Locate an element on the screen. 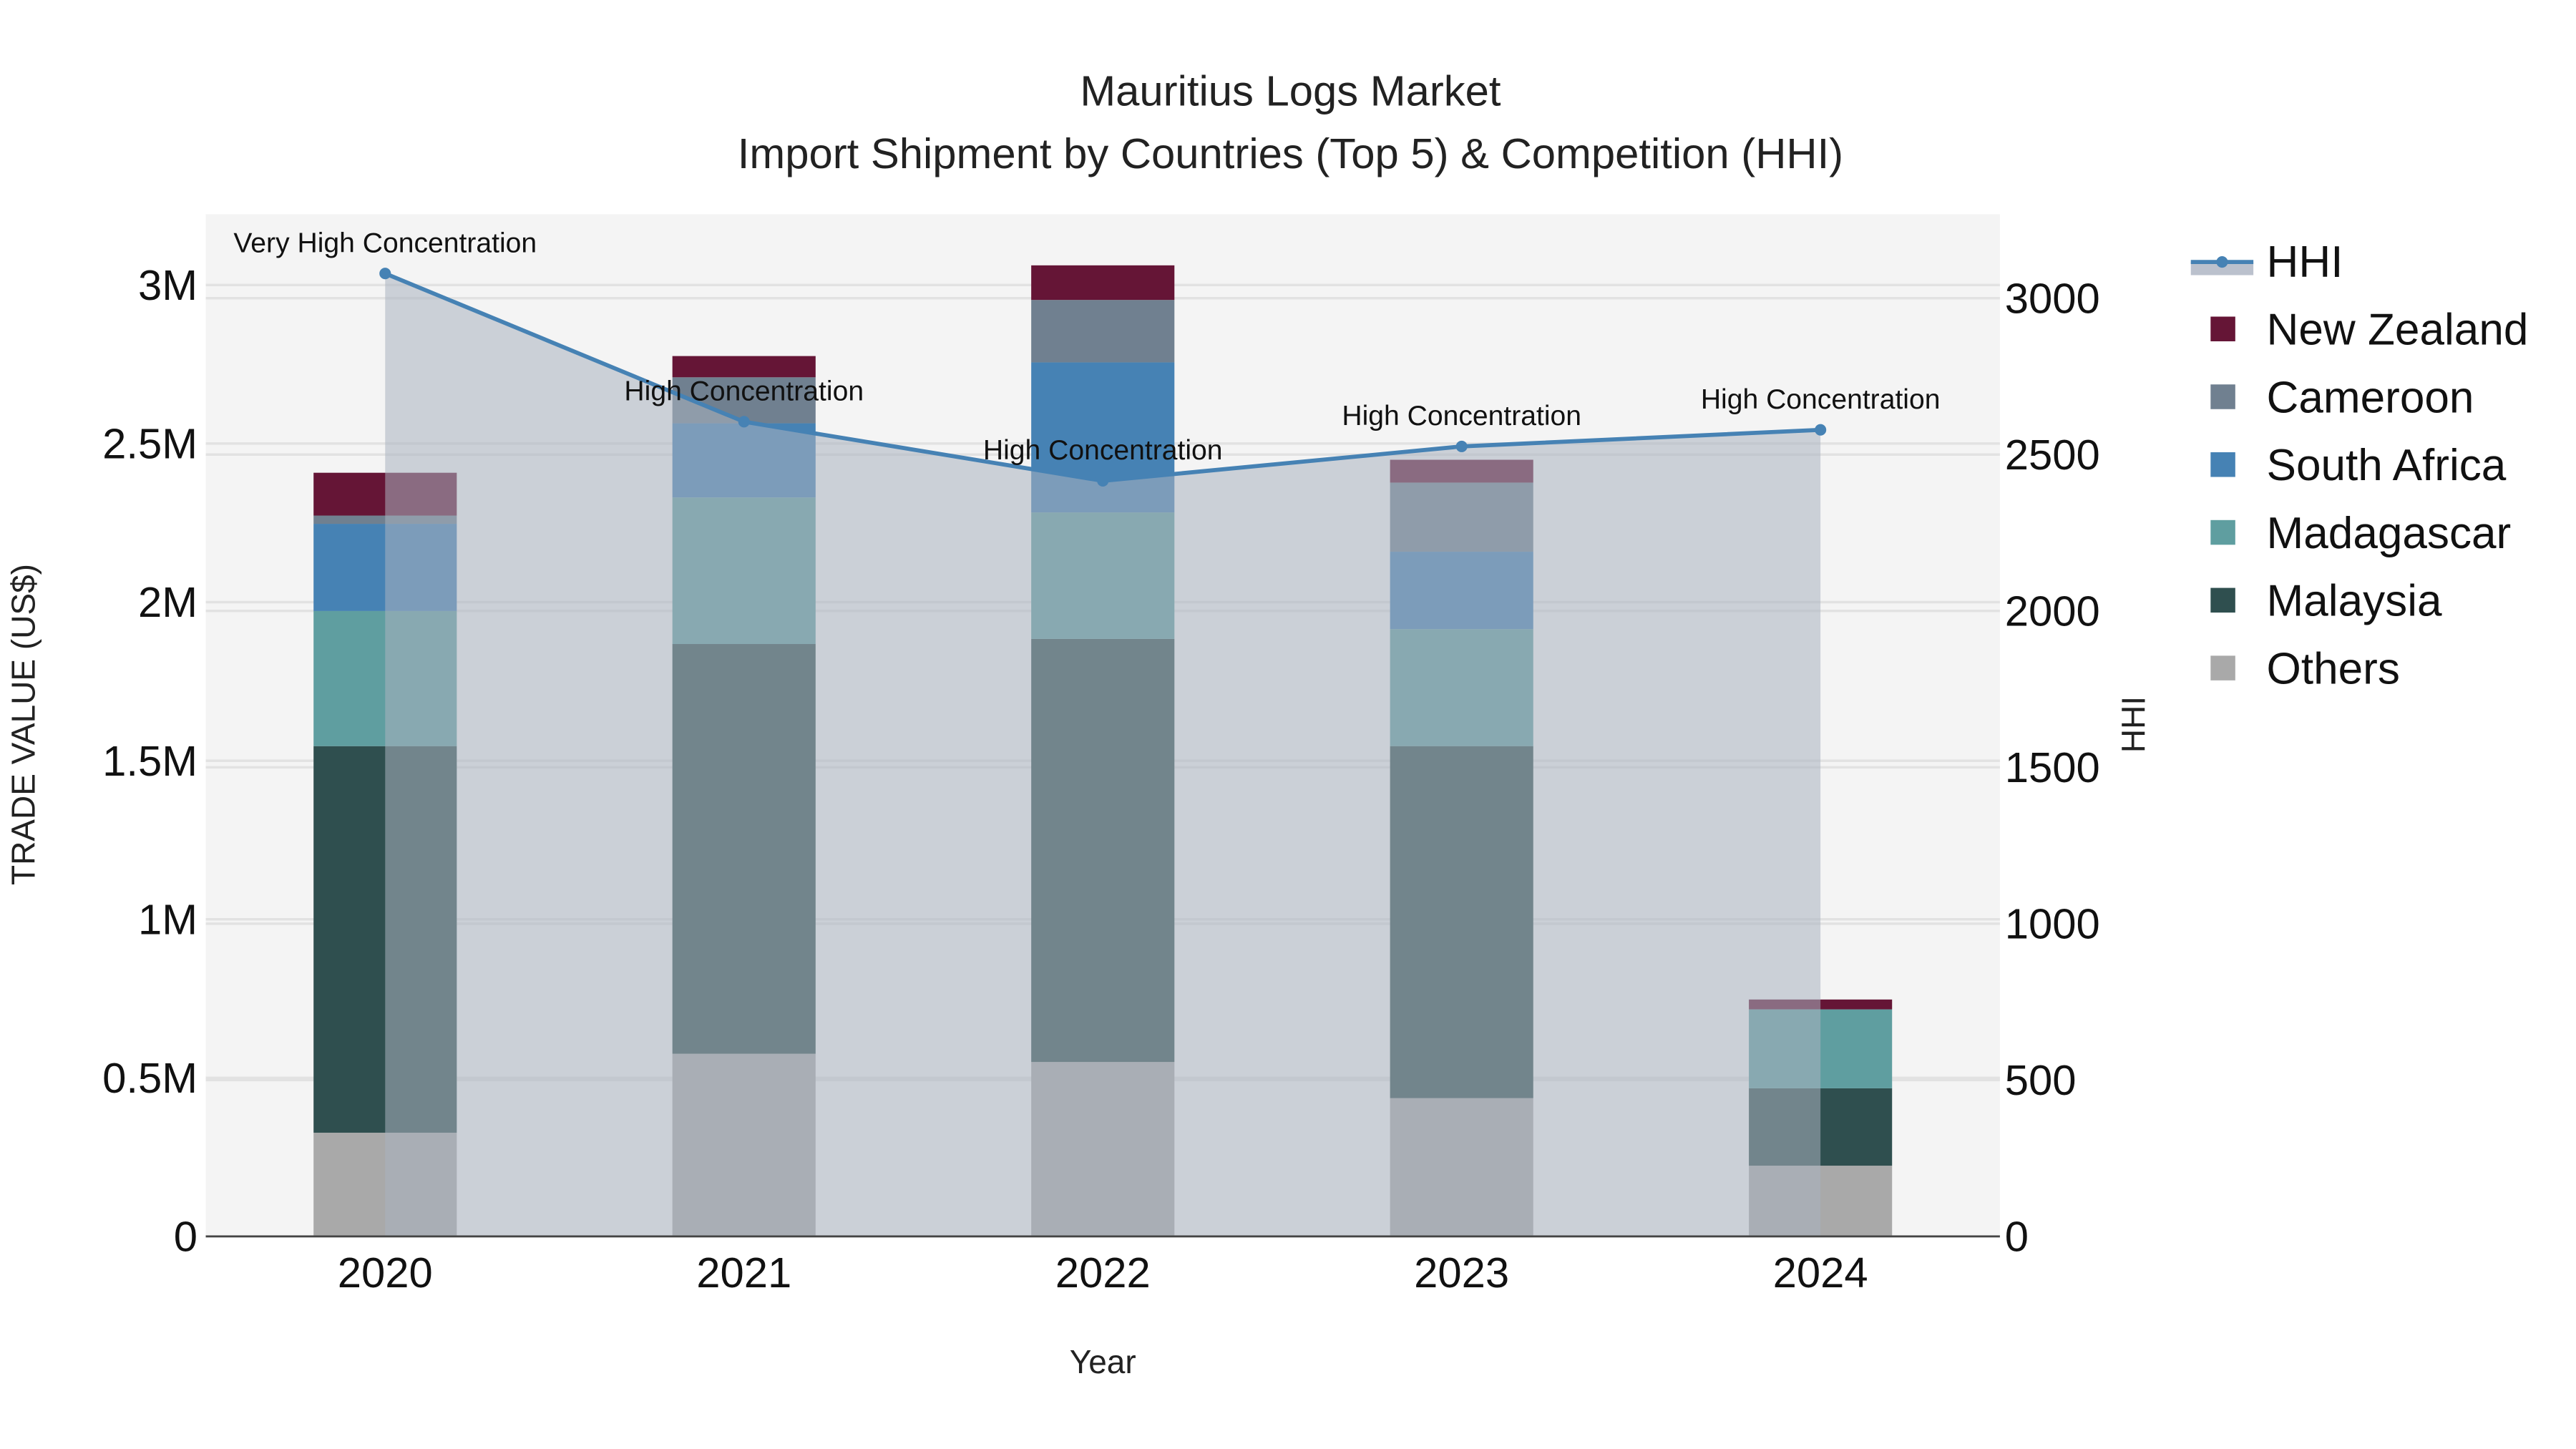 Image resolution: width=2576 pixels, height=1449 pixels. y-tick-label: 1M is located at coordinates (167, 919).